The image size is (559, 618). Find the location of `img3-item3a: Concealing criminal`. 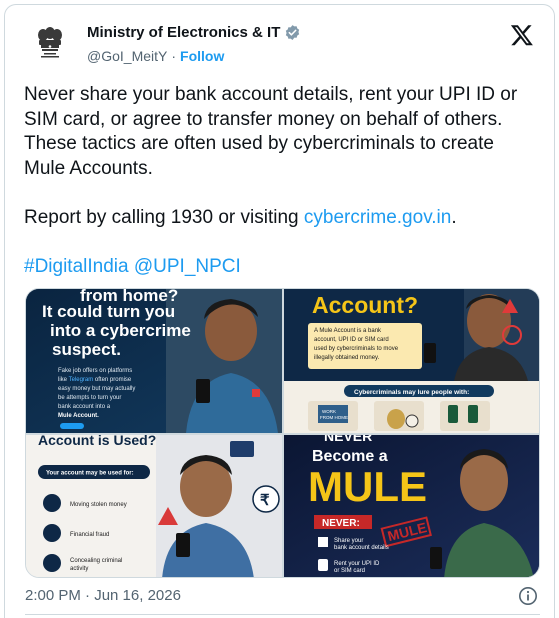

img3-item3a: Concealing criminal is located at coordinates (96, 561).